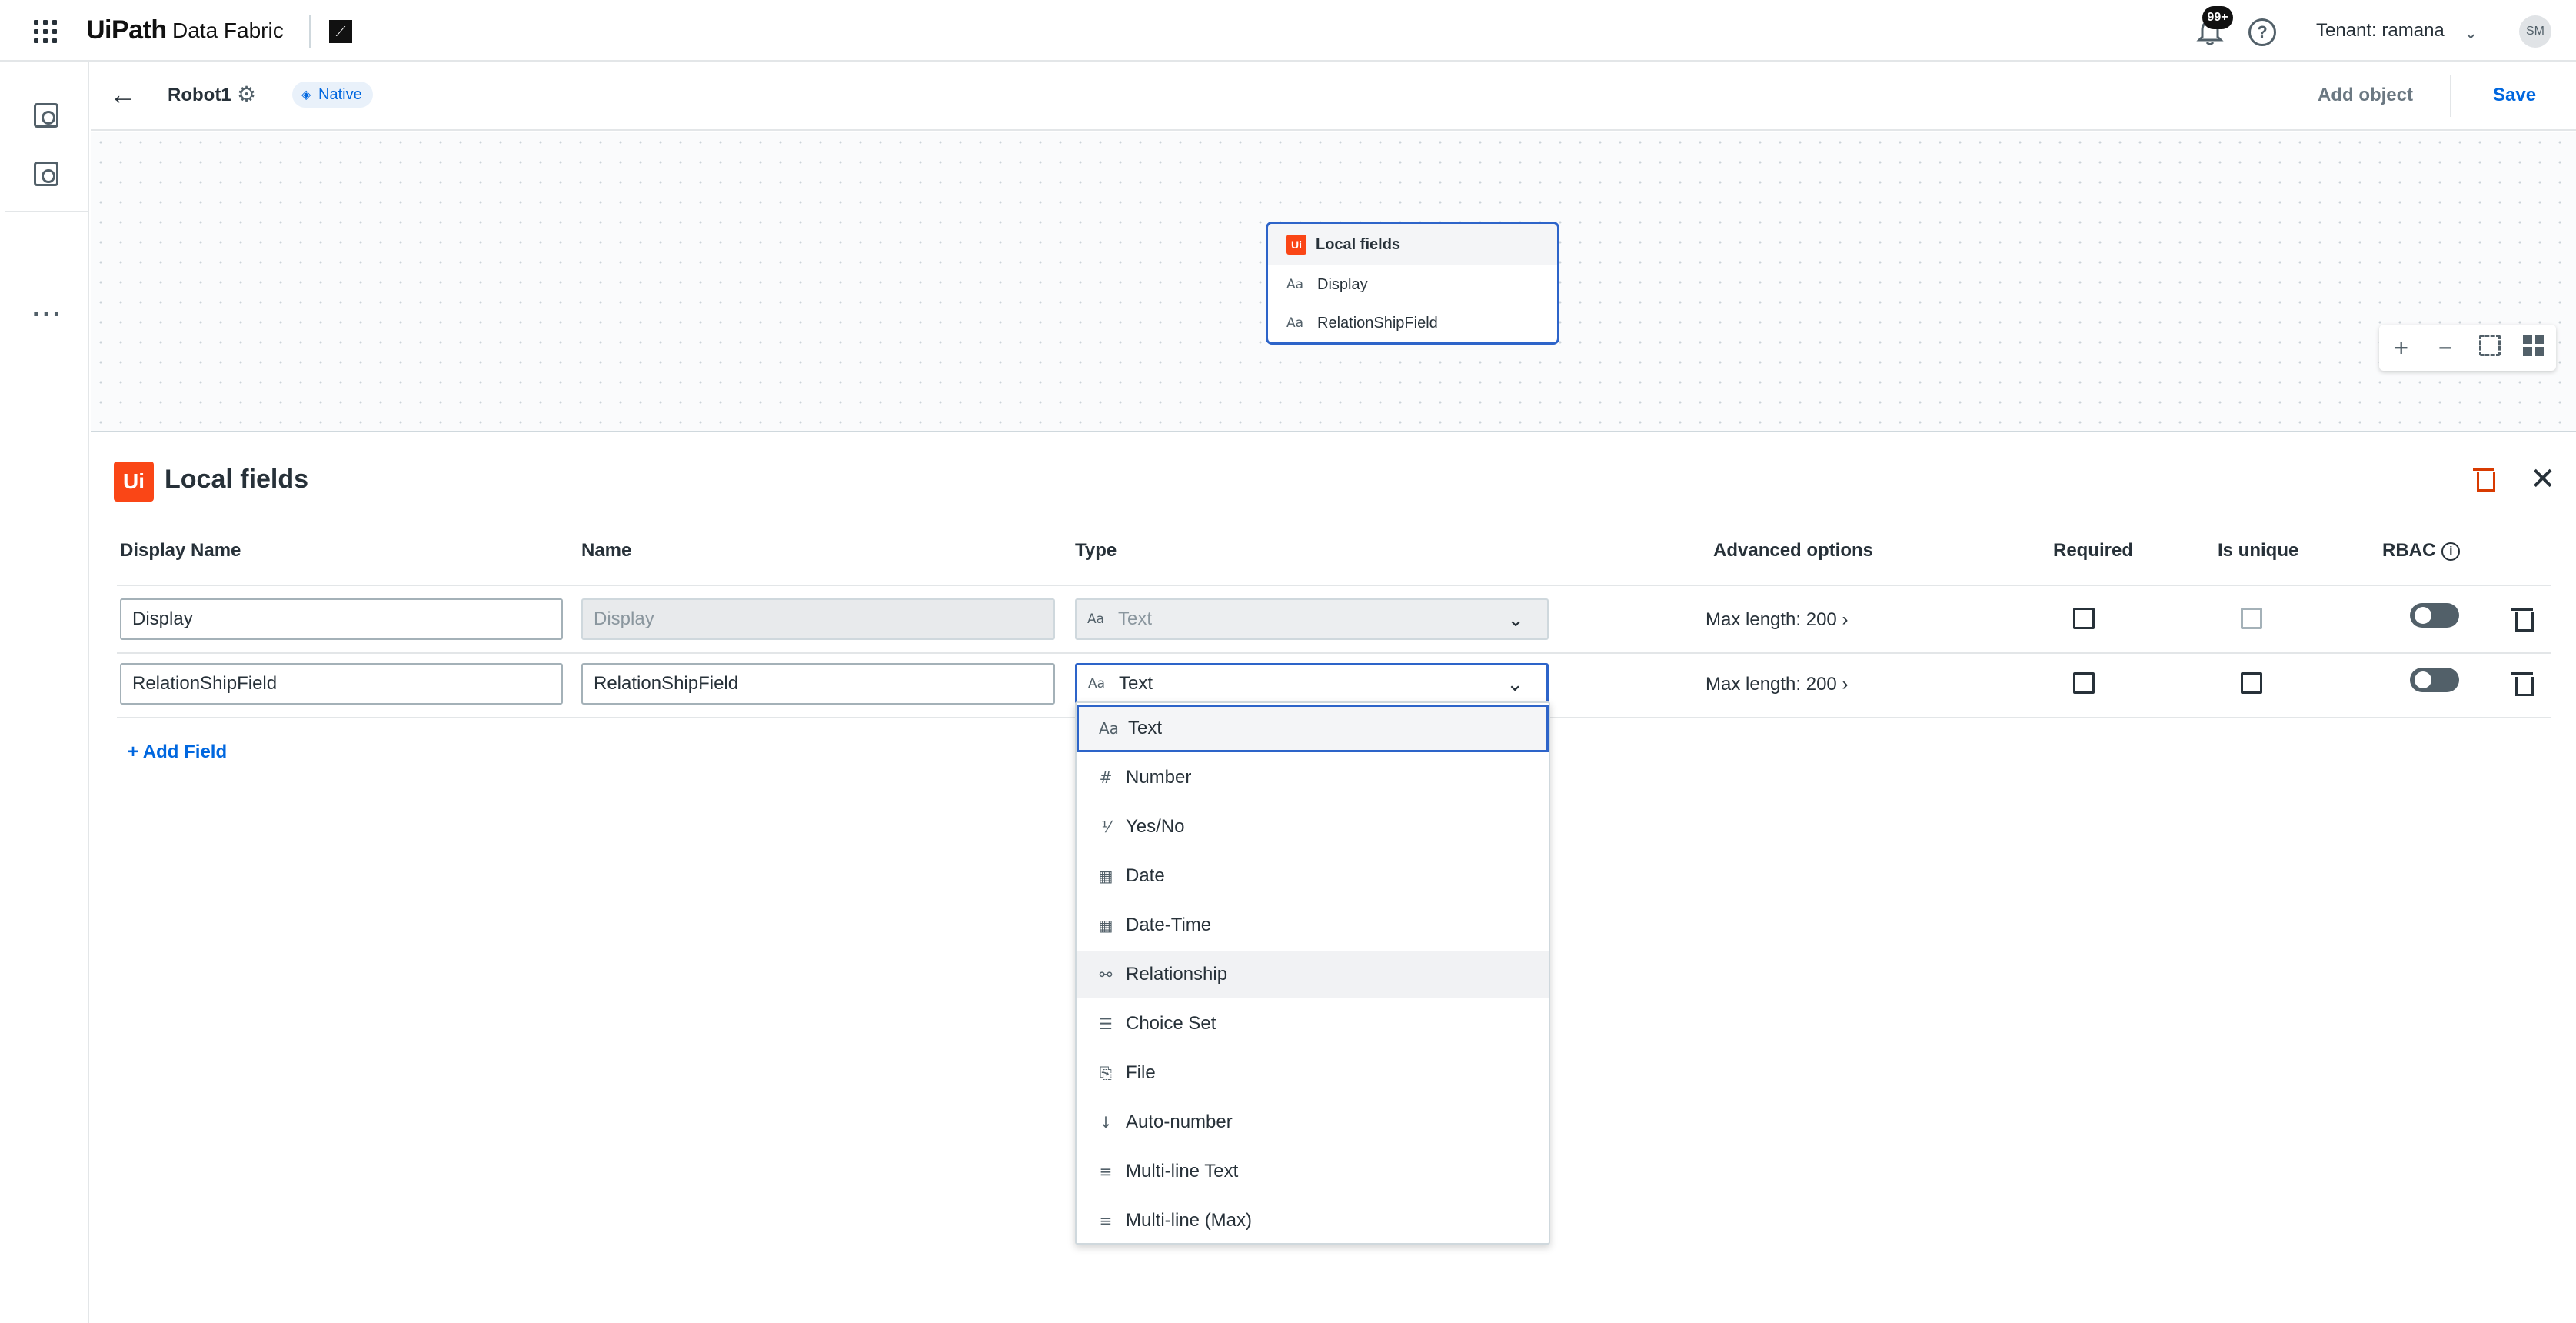 The width and height of the screenshot is (2576, 1323). I want to click on entities-icon, so click(46, 116).